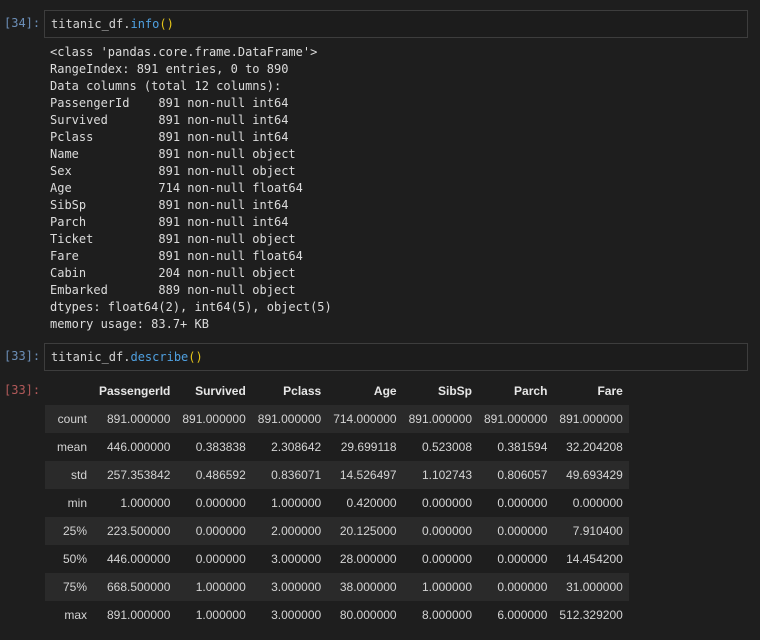 Image resolution: width=760 pixels, height=640 pixels. Describe the element at coordinates (72, 419) in the screenshot. I see `row-index-label: count` at that location.